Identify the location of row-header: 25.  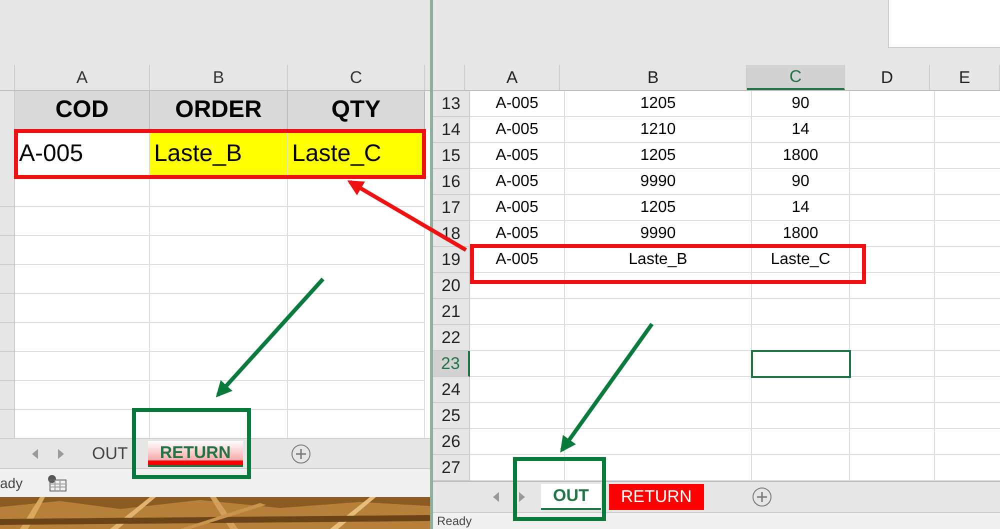
(451, 416).